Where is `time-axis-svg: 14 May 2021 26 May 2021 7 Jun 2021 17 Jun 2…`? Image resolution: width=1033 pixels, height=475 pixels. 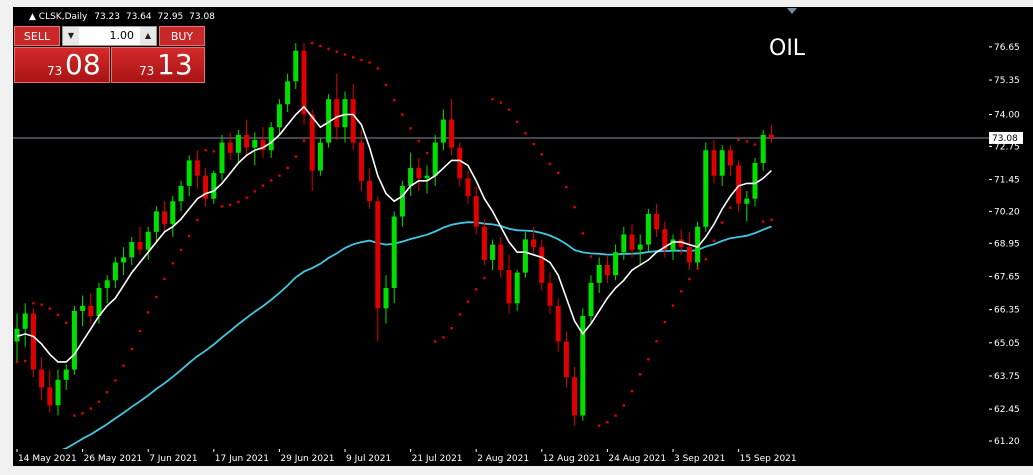 time-axis-svg: 14 May 2021 26 May 2021 7 Jun 2021 17 Jun 2… is located at coordinates (406, 456).